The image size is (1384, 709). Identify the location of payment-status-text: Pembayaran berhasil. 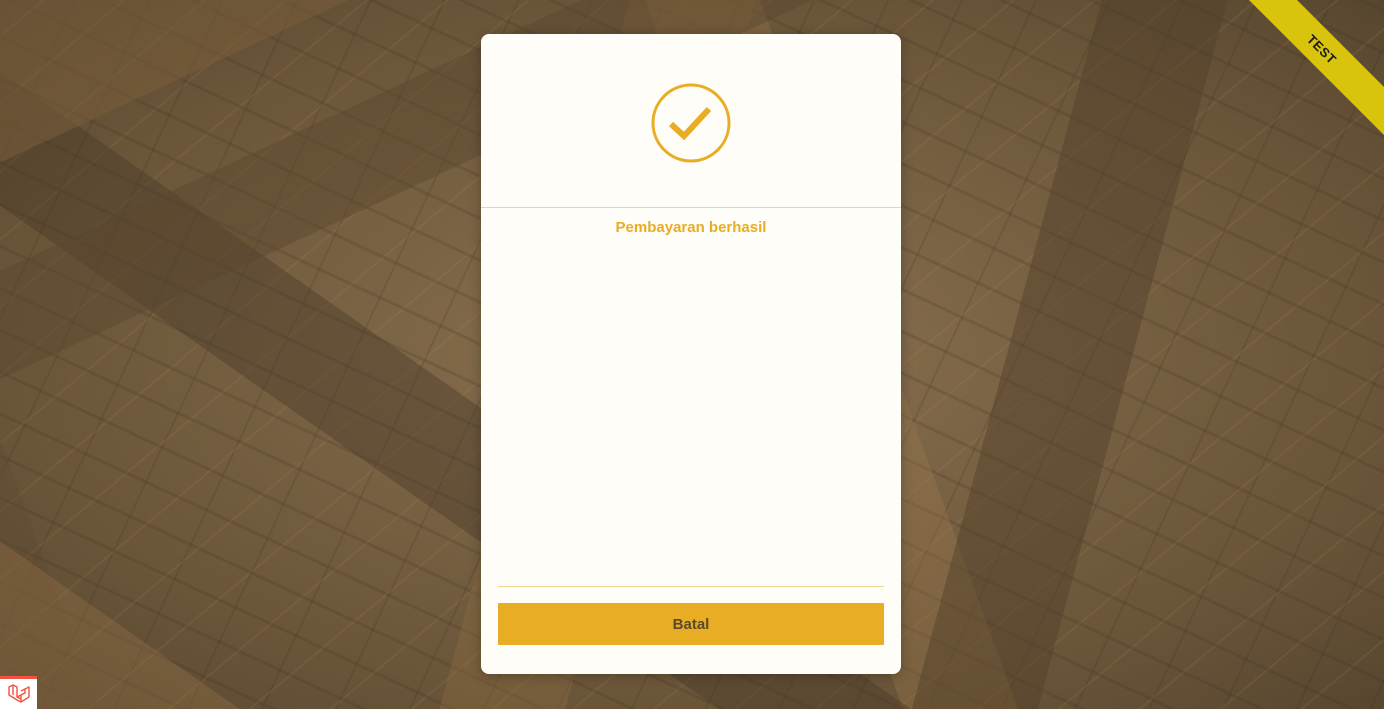
(691, 227).